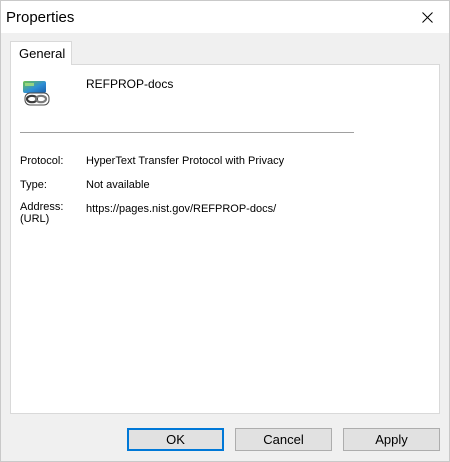 This screenshot has height=462, width=450. I want to click on internet-shortcut-link-icon, so click(37, 93).